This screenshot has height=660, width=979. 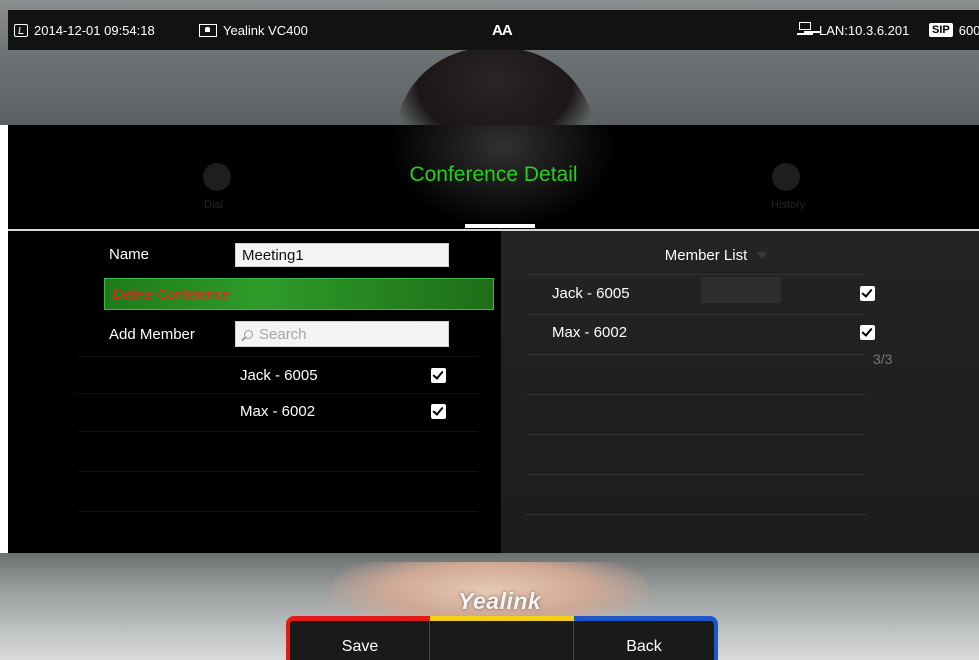 What do you see at coordinates (867, 332) in the screenshot?
I see `member-checkbox-max` at bounding box center [867, 332].